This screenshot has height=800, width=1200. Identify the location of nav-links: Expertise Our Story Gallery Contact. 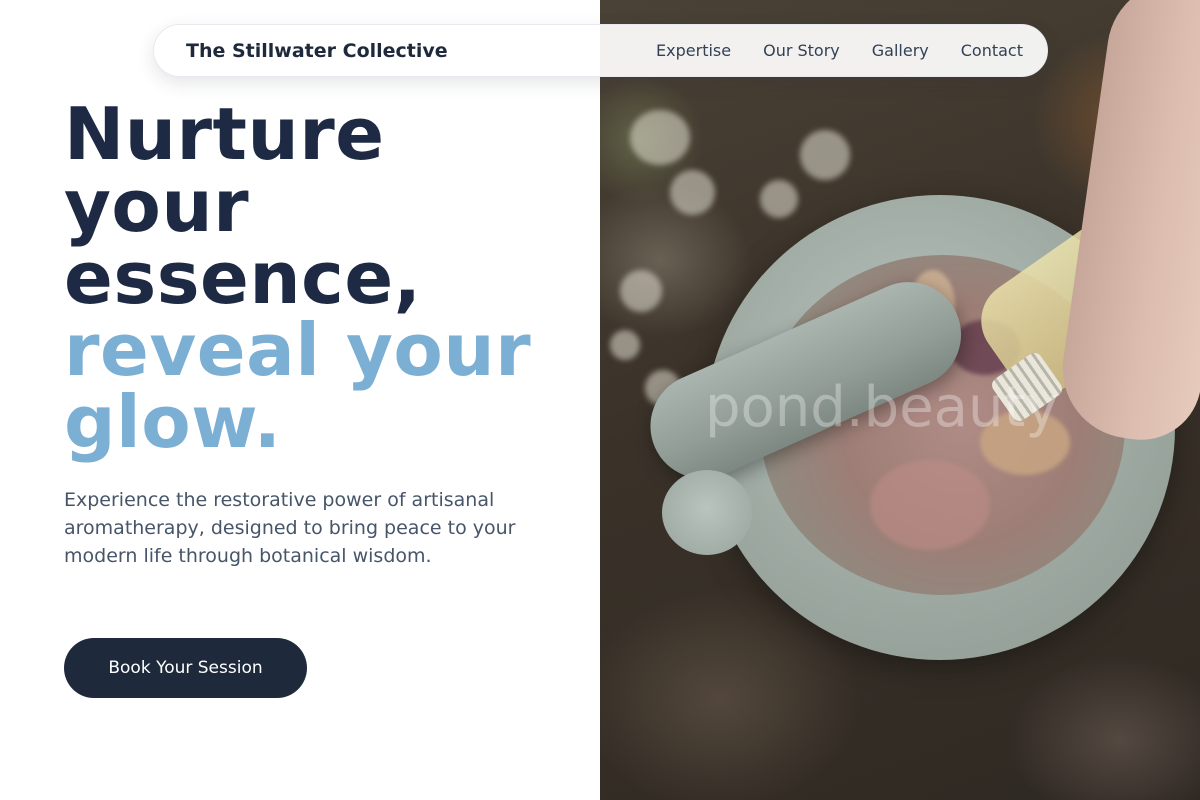
(839, 50).